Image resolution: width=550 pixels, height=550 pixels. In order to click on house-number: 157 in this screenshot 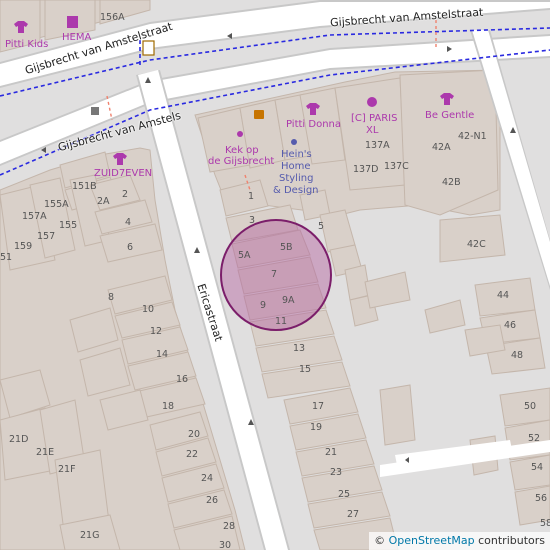, I will do `click(46, 236)`.